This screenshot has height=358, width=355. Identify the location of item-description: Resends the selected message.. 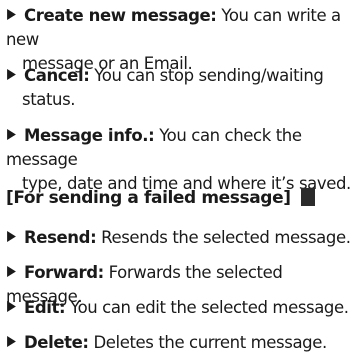
(226, 237).